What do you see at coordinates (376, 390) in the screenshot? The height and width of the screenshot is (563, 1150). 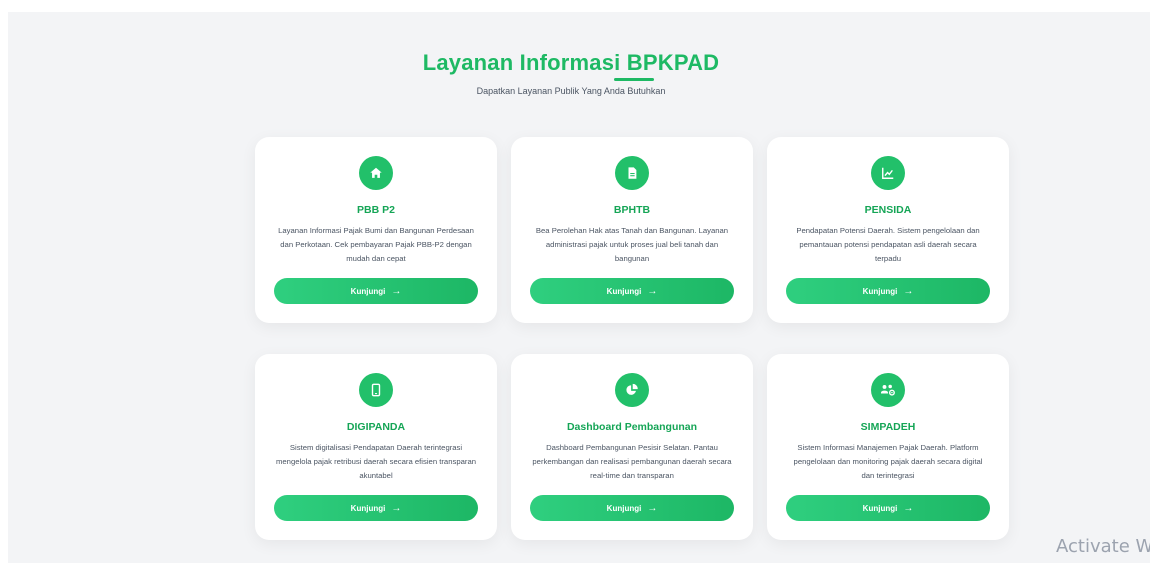 I see `mobile-icon` at bounding box center [376, 390].